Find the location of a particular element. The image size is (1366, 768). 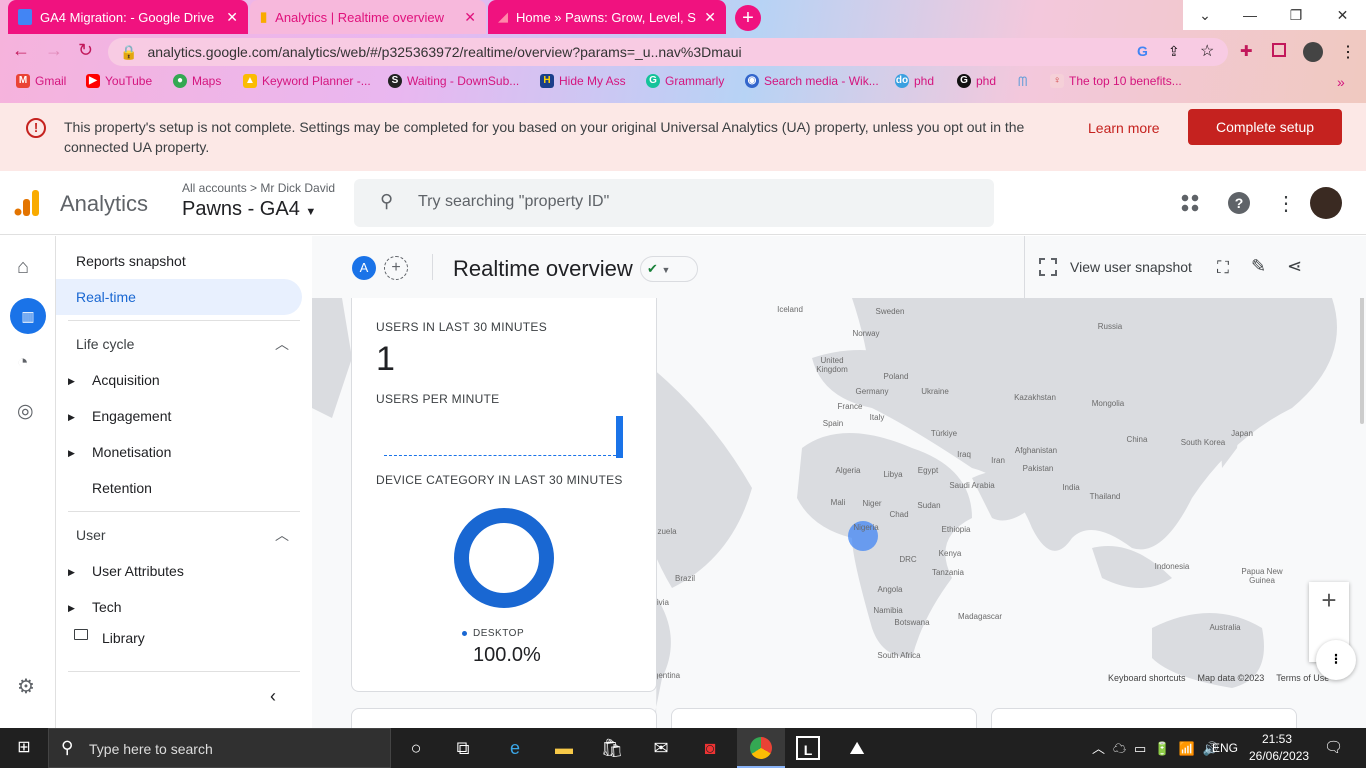

view-user-snapshot-button: View user snapshot is located at coordinates (1131, 267).